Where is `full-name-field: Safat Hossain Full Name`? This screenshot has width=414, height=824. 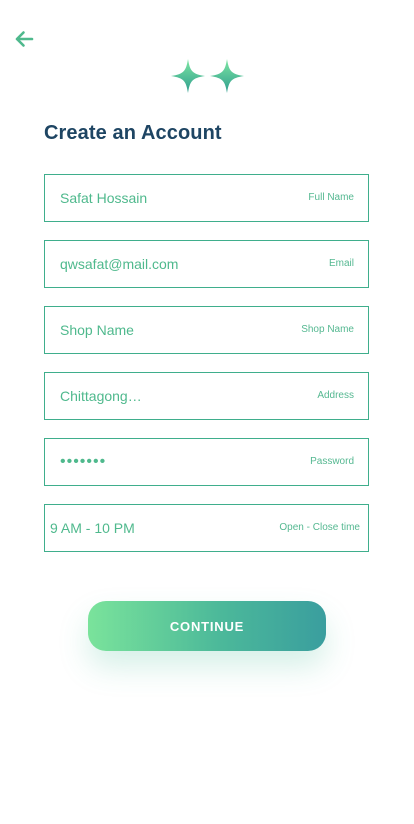 full-name-field: Safat Hossain Full Name is located at coordinates (206, 198).